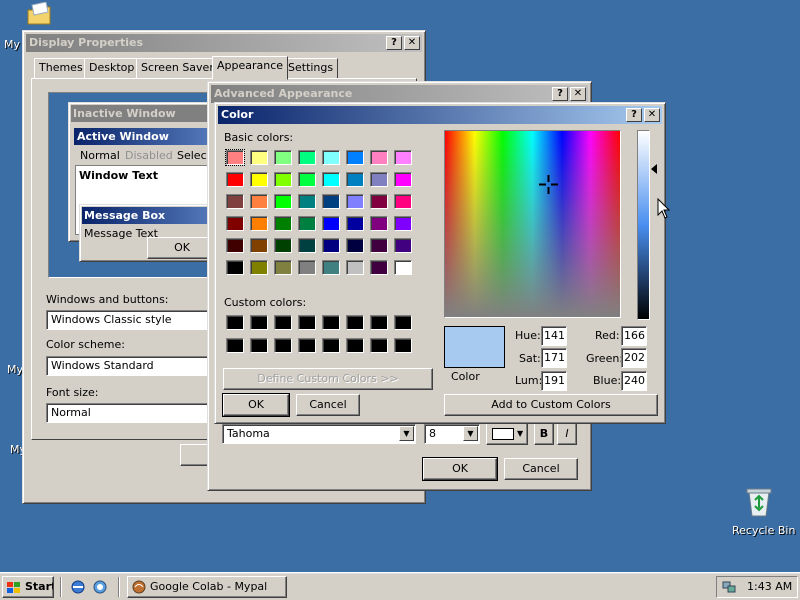 This screenshot has height=600, width=800. What do you see at coordinates (654, 169) in the screenshot?
I see `luminance-arrow-icon` at bounding box center [654, 169].